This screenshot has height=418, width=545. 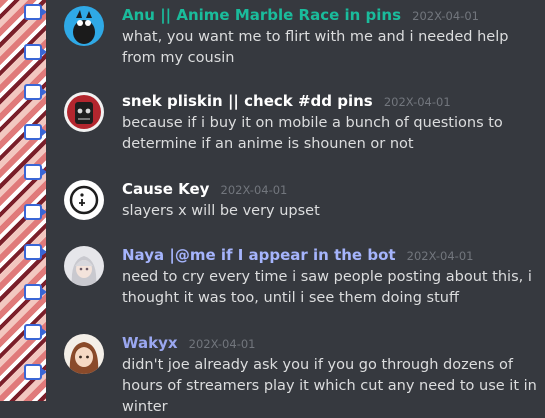 What do you see at coordinates (259, 255) in the screenshot?
I see `author-name: Naya |@me if I appear in the bot` at bounding box center [259, 255].